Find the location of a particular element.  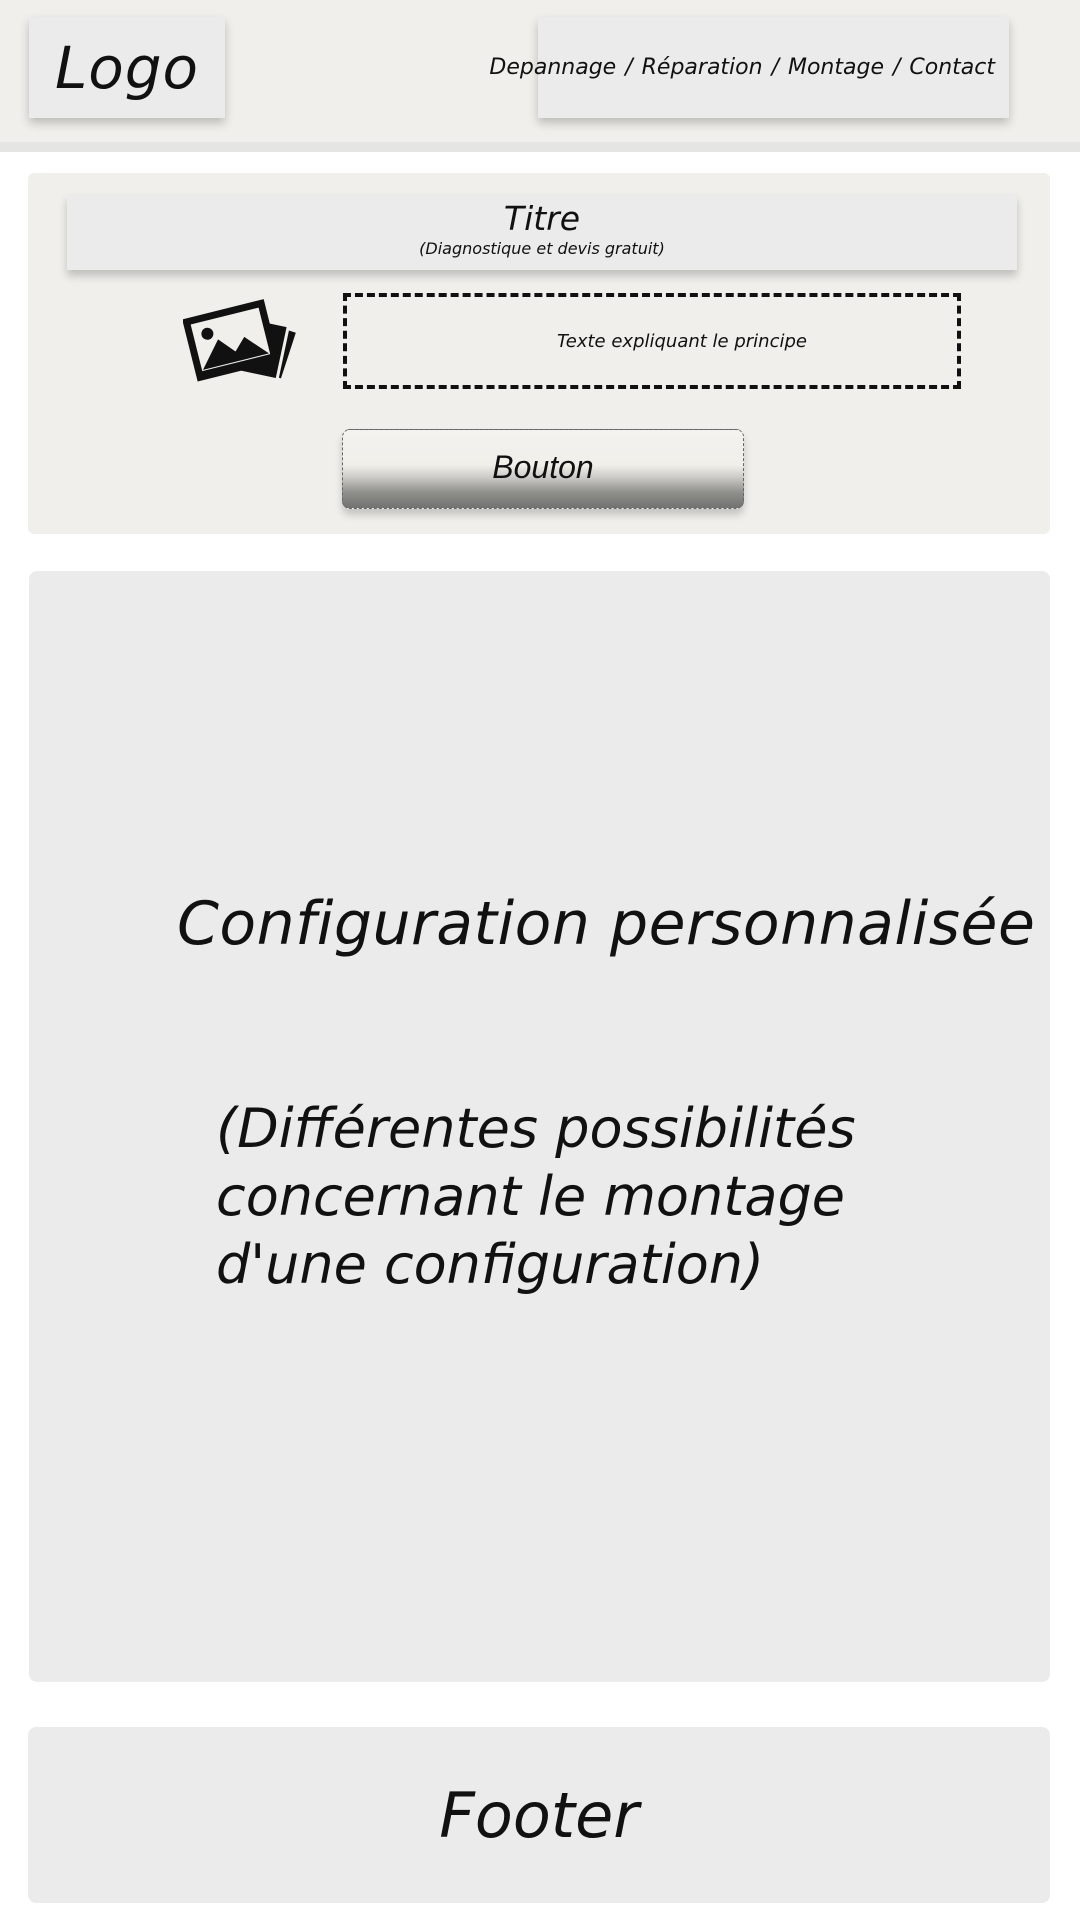

hero-title-band: Titre (Diagnostique et devis gratuit) is located at coordinates (542, 232).